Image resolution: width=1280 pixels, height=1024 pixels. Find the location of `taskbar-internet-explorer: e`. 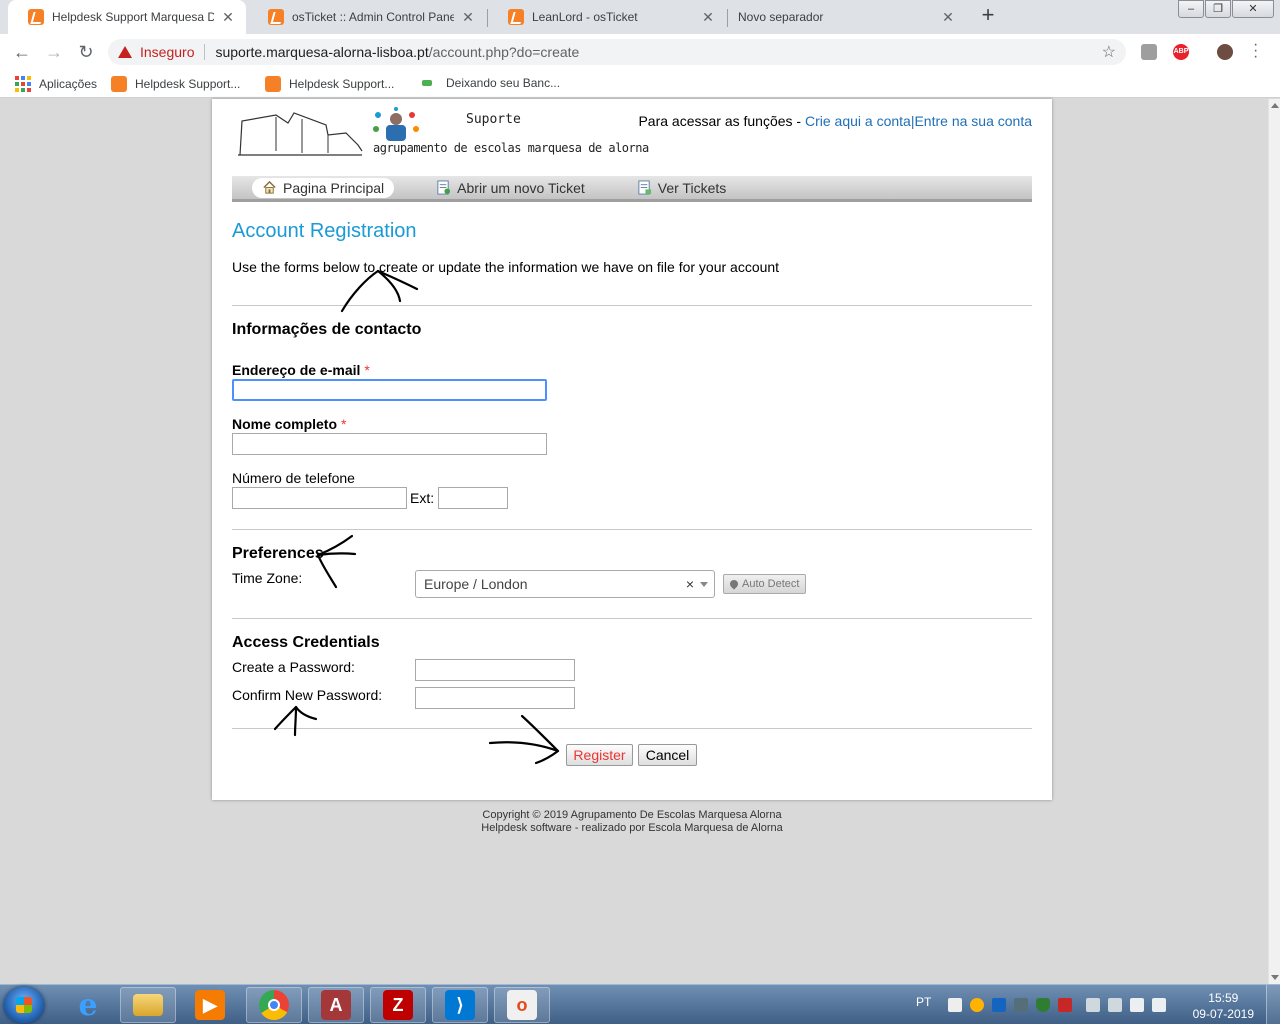

taskbar-internet-explorer: e is located at coordinates (88, 1005).